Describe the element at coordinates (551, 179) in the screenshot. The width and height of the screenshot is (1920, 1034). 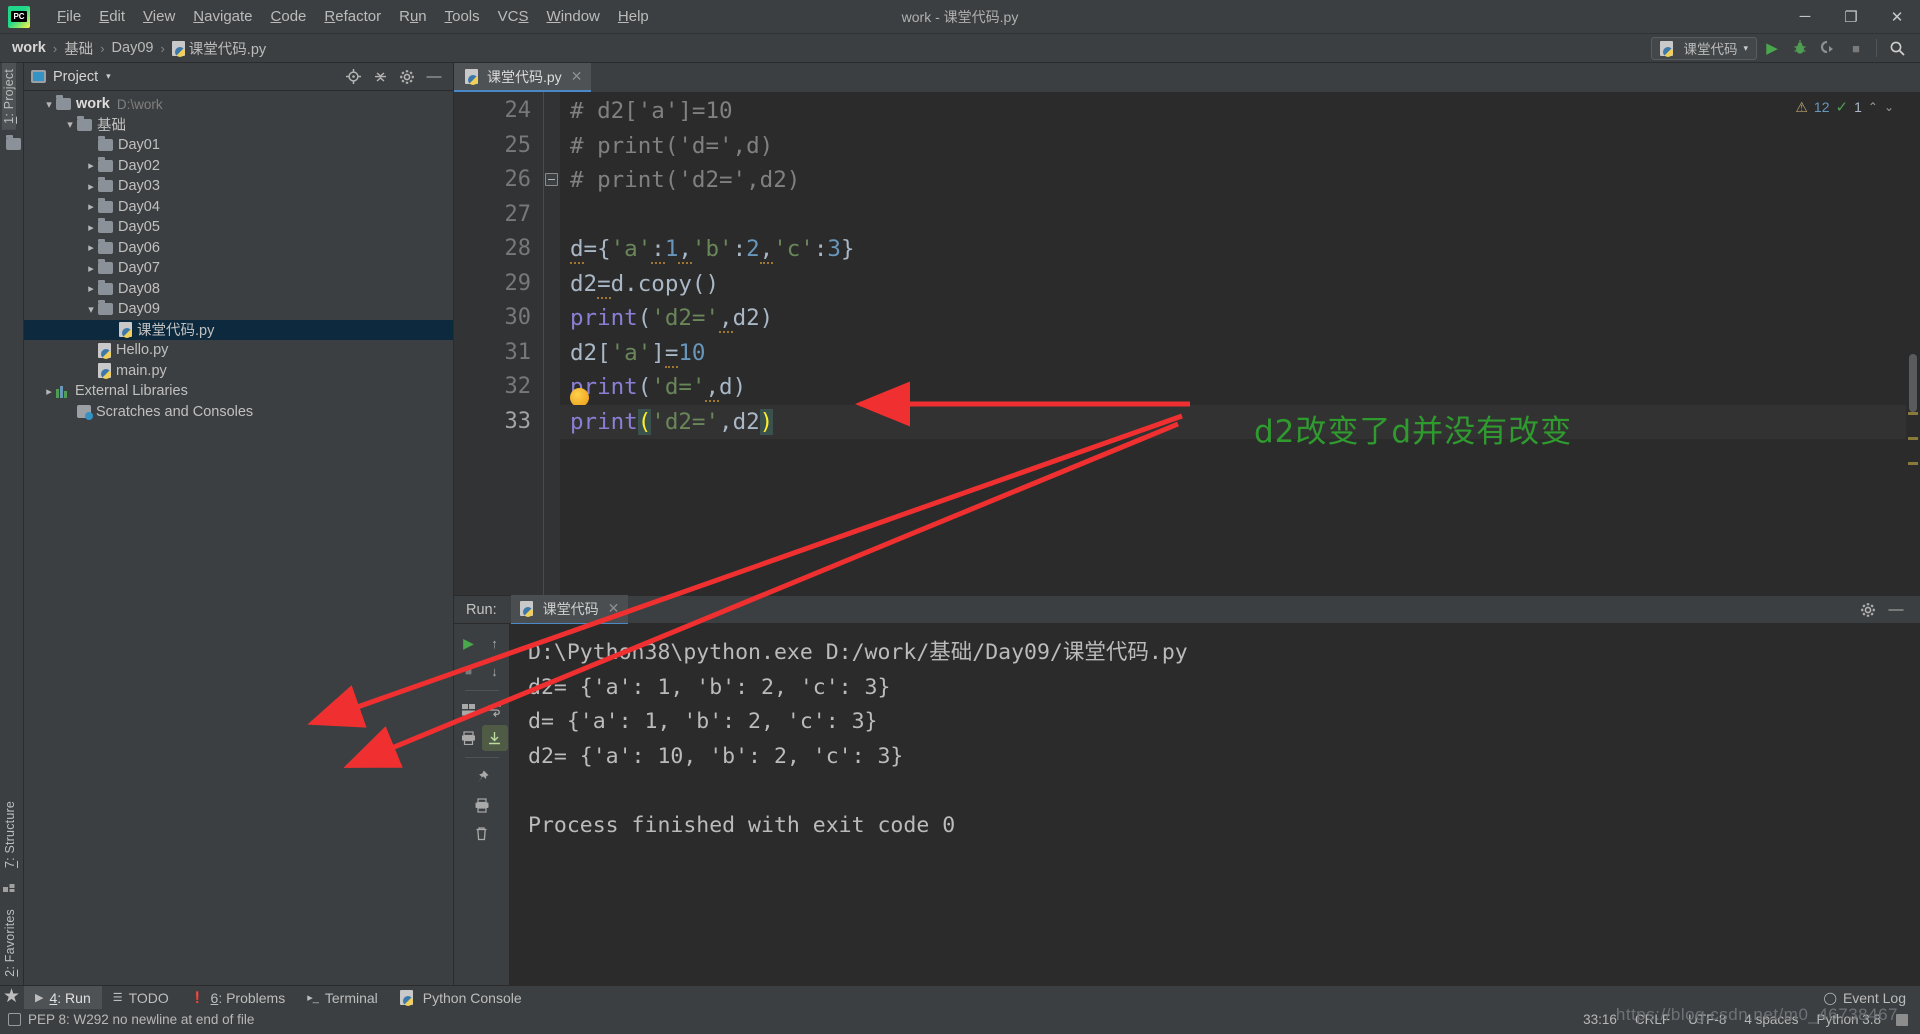
I see `fold-collapse-icon` at that location.